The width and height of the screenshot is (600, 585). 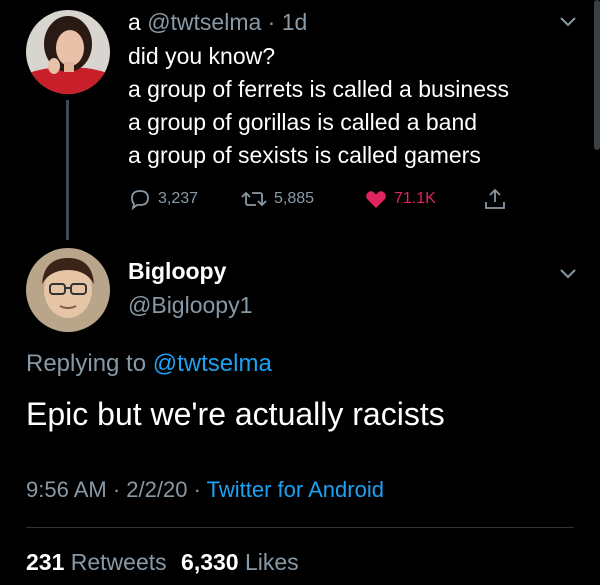 I want to click on like-count: 6,330, so click(x=210, y=562).